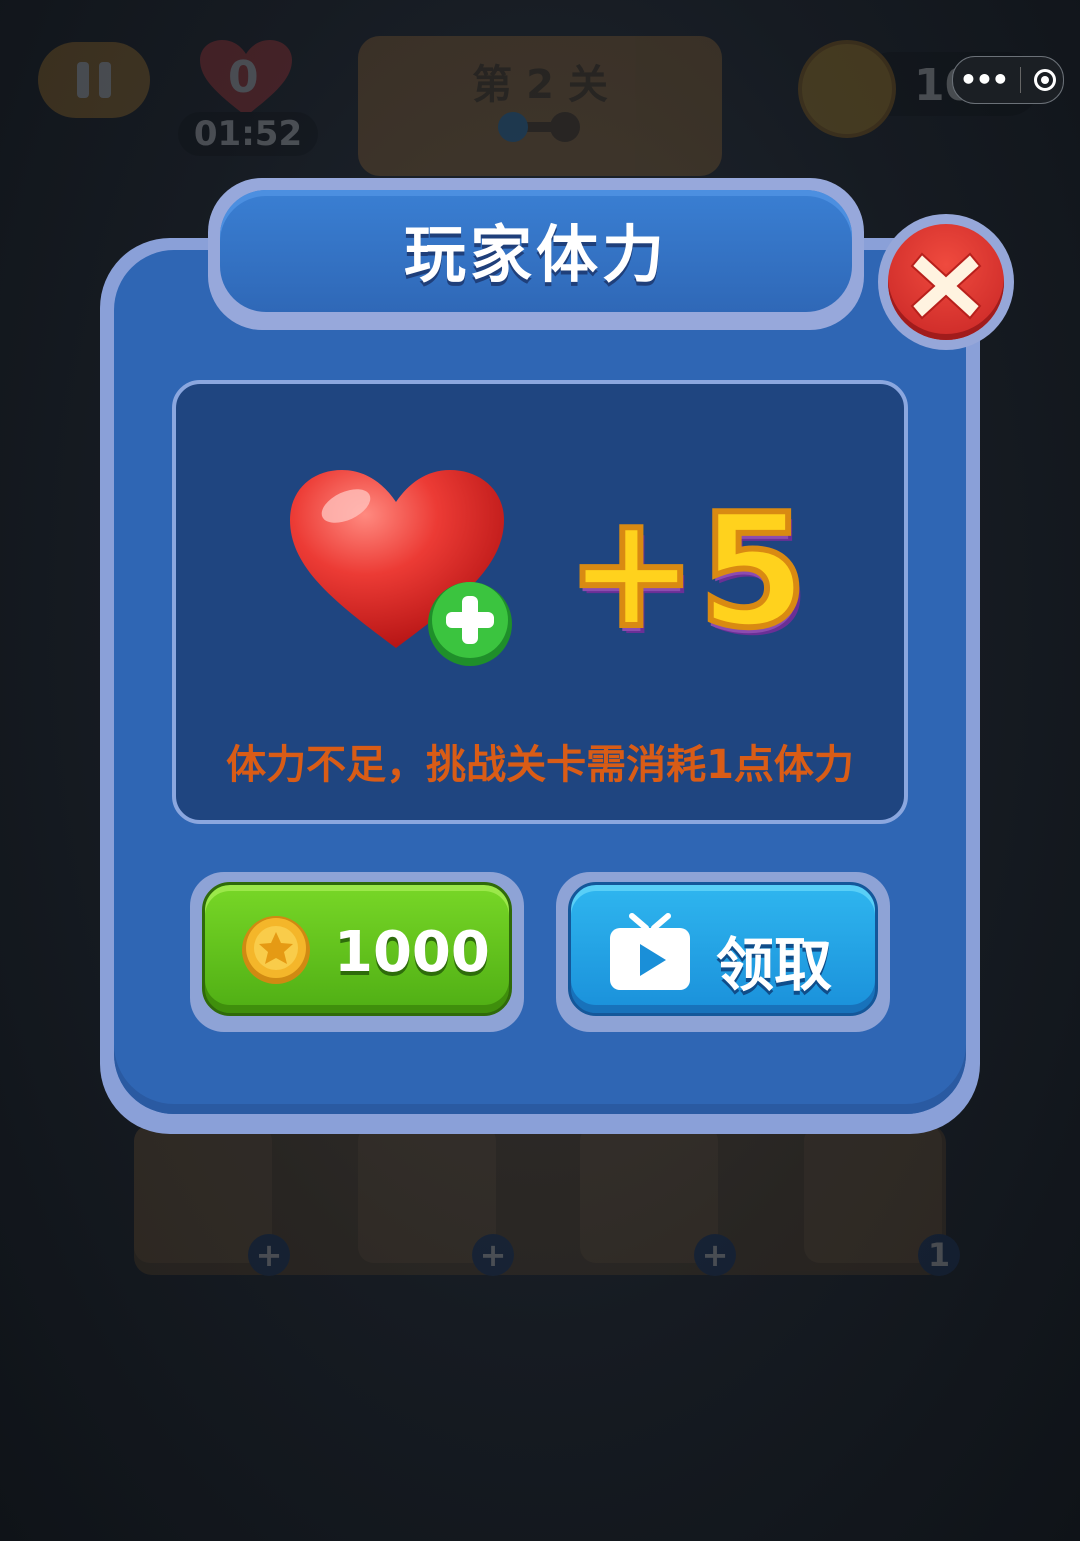 The height and width of the screenshot is (1541, 1080). I want to click on close-button, so click(946, 282).